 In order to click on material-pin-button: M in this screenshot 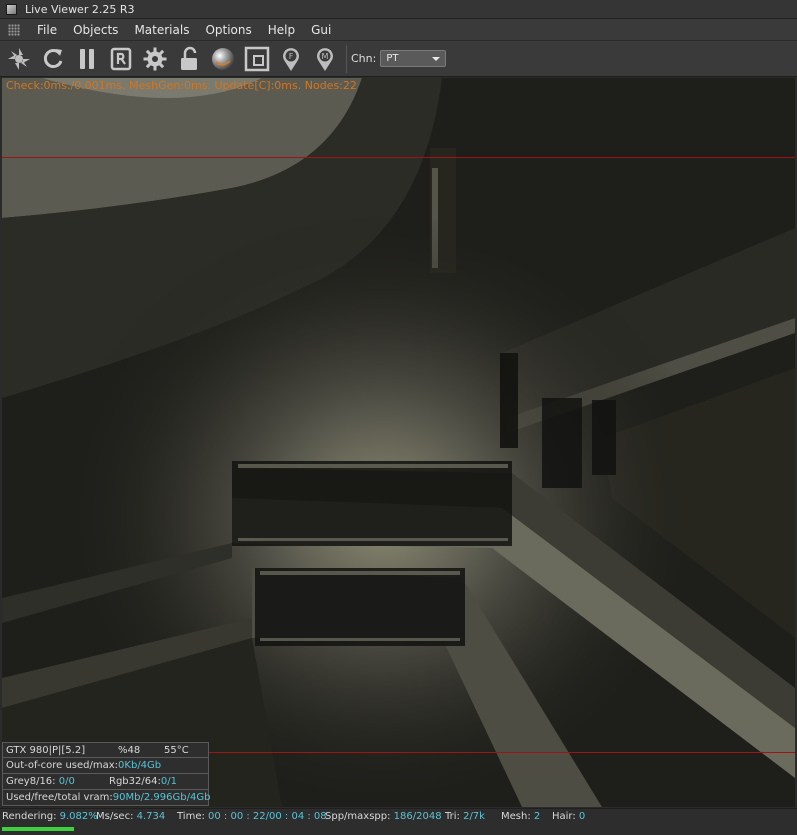, I will do `click(325, 59)`.